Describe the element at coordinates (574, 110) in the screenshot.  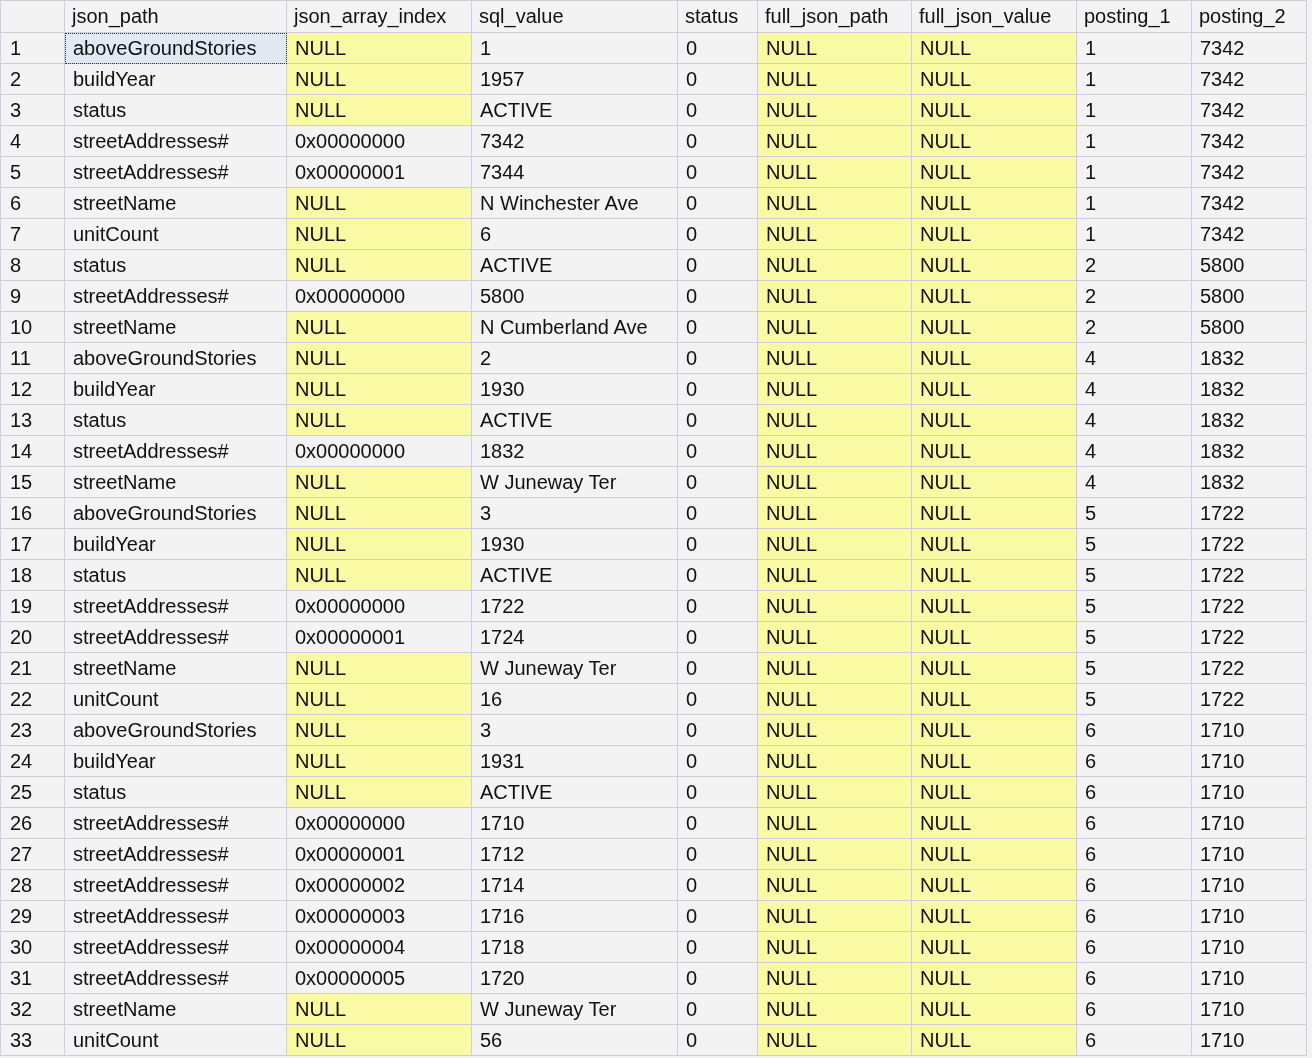
I see `table-cell: ACTIVE` at that location.